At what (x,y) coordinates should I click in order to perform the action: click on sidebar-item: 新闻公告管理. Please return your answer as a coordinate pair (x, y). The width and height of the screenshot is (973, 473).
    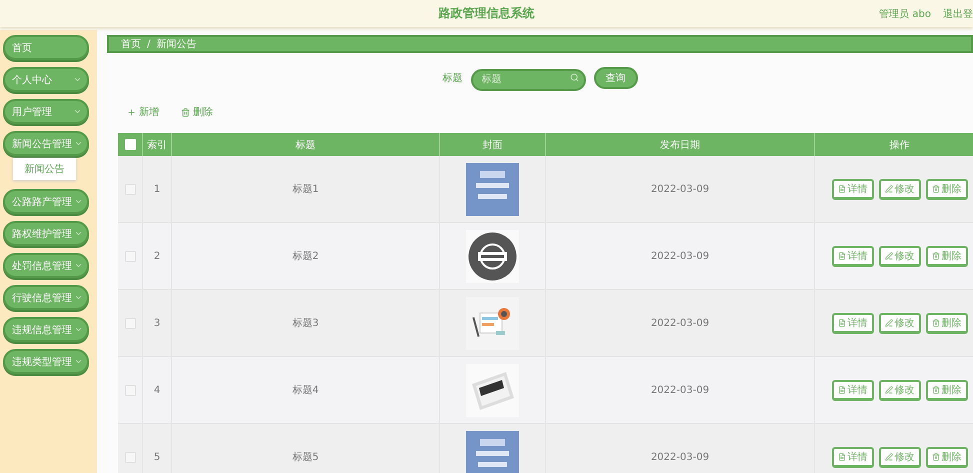
    Looking at the image, I should click on (46, 143).